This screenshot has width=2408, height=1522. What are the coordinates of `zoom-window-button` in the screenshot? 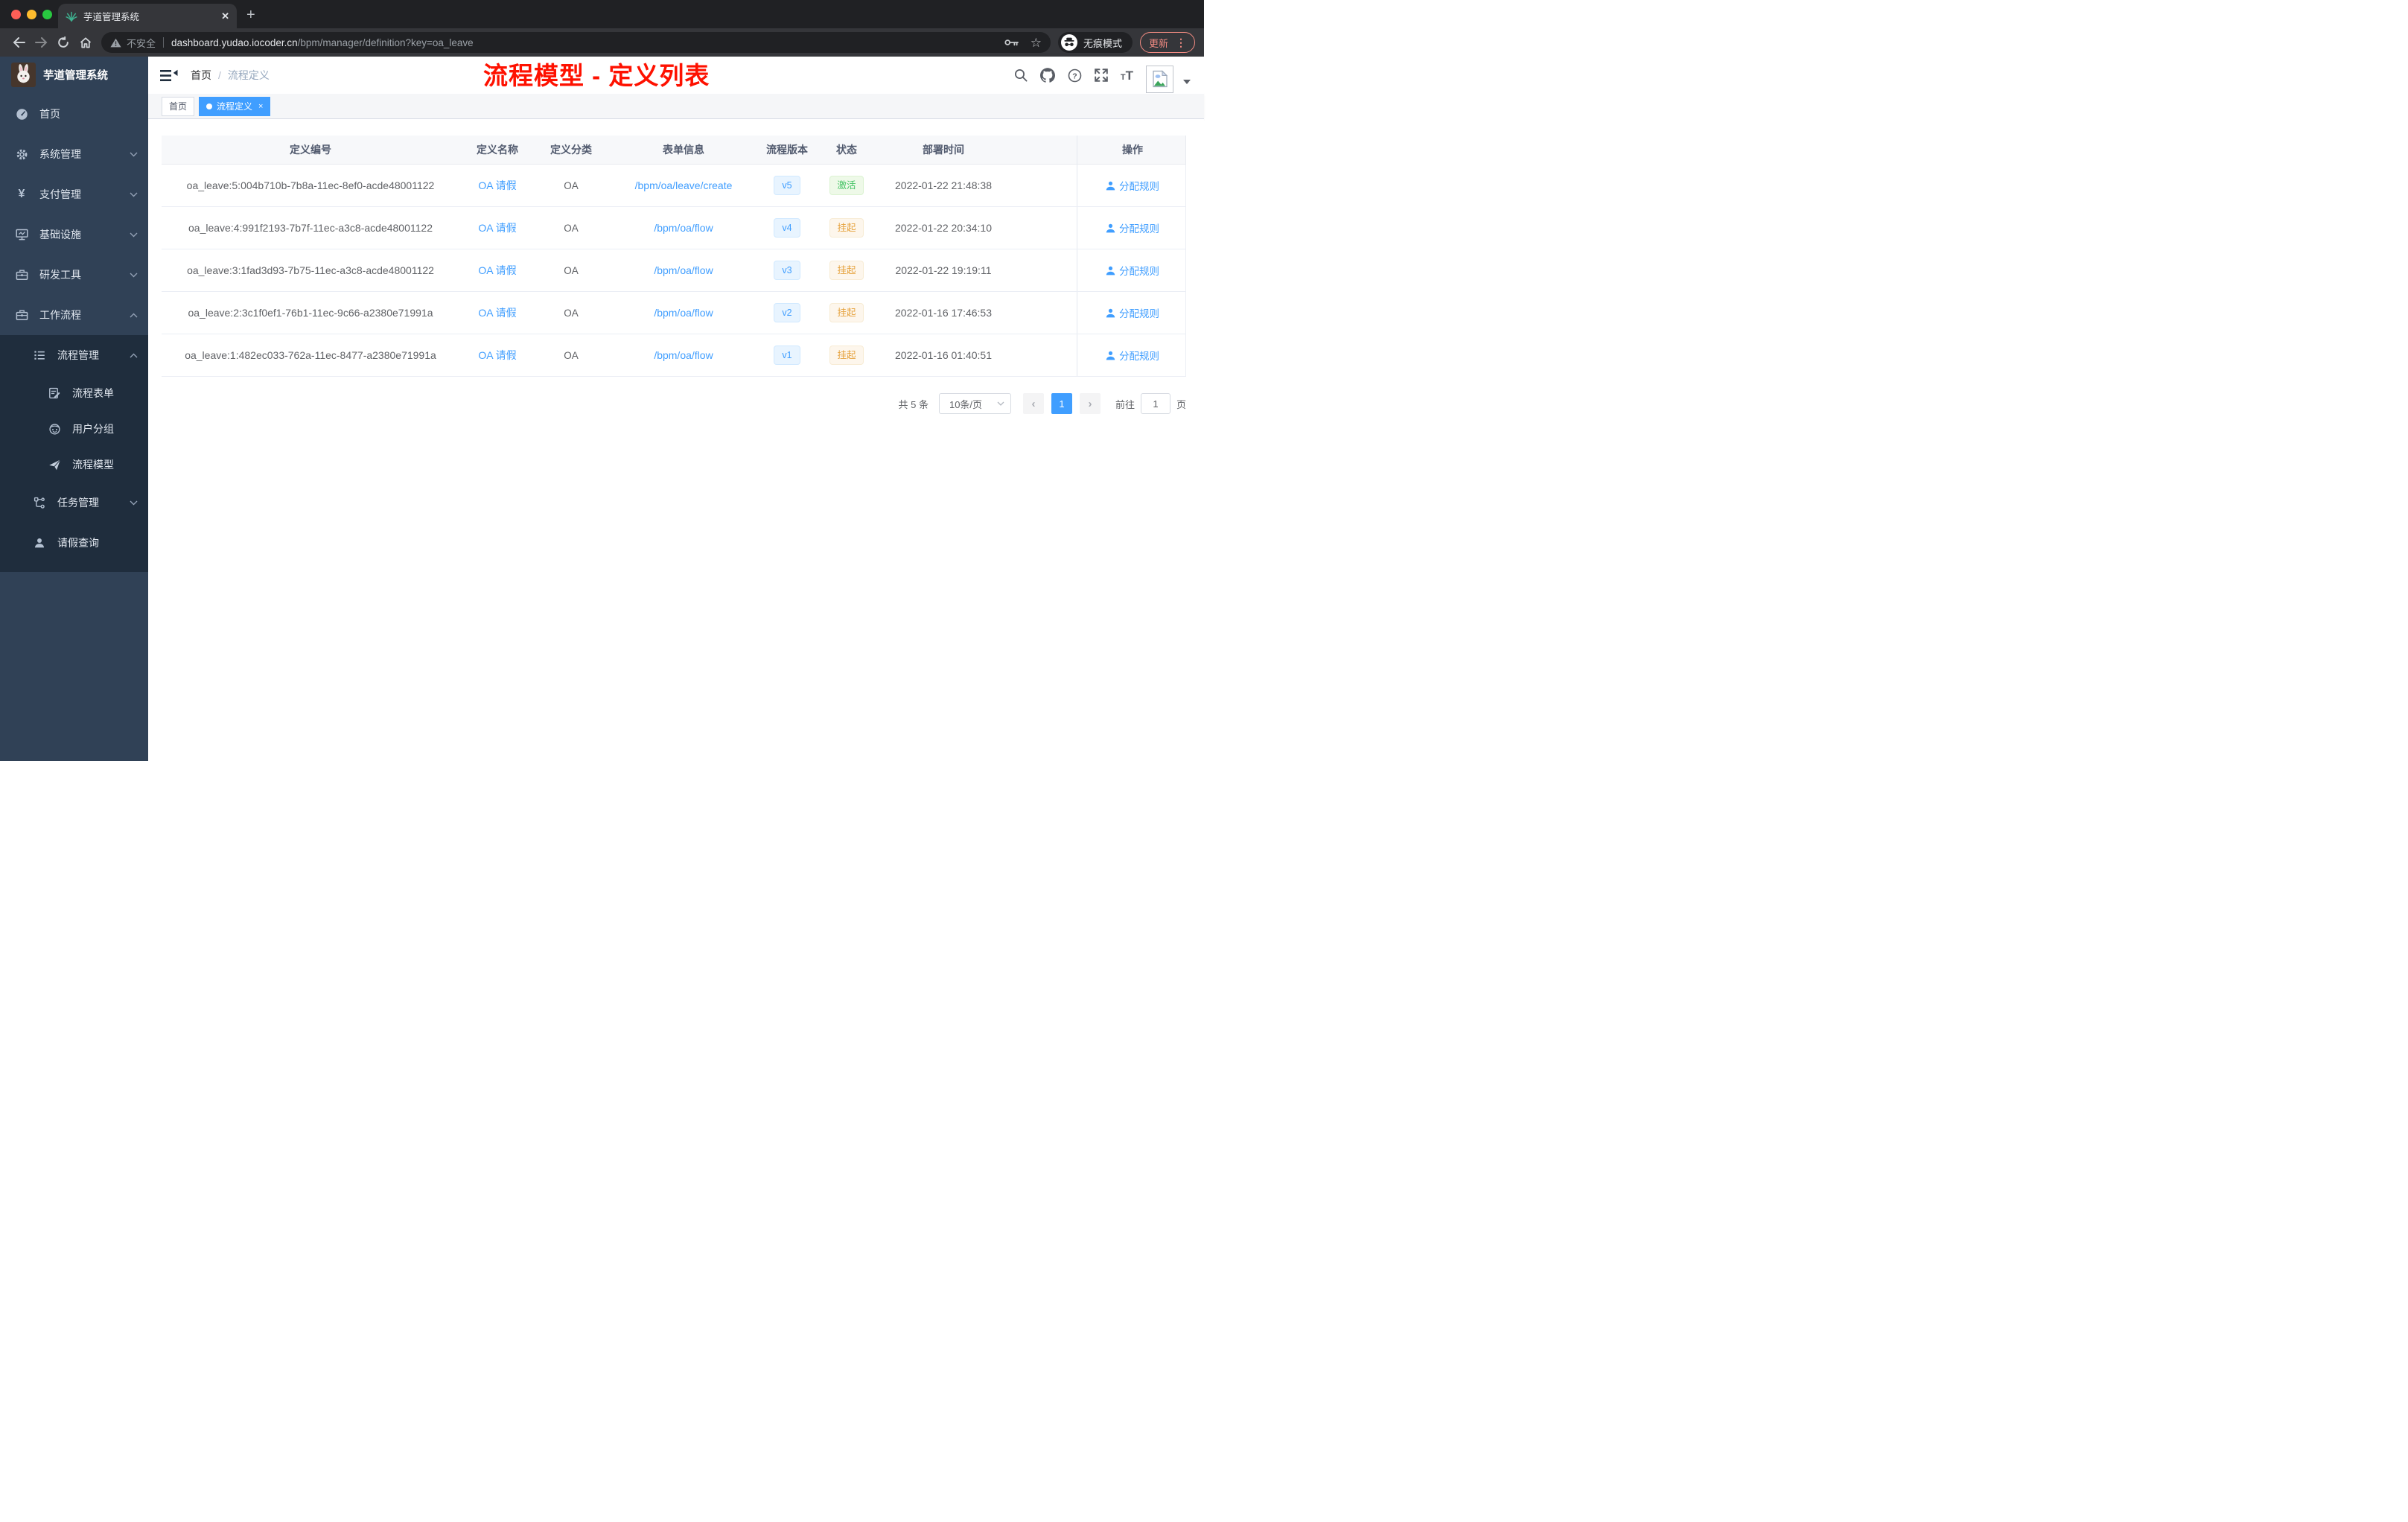 It's located at (47, 14).